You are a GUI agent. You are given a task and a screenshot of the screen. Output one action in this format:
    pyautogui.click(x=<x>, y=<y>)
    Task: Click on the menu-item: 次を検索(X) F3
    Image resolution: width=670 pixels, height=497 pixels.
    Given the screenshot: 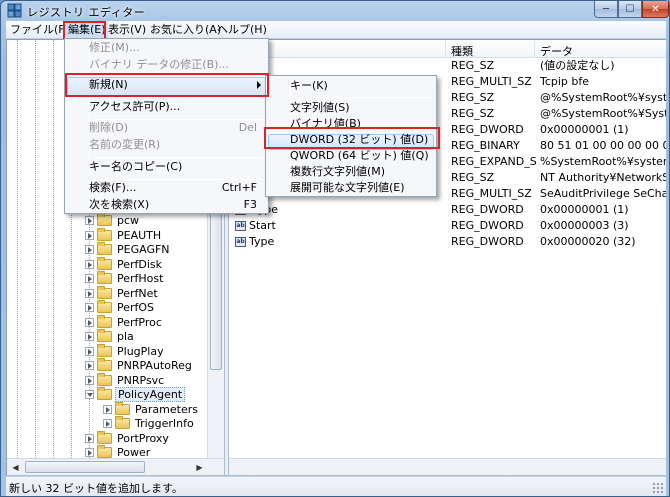 What is the action you would take?
    pyautogui.click(x=178, y=205)
    